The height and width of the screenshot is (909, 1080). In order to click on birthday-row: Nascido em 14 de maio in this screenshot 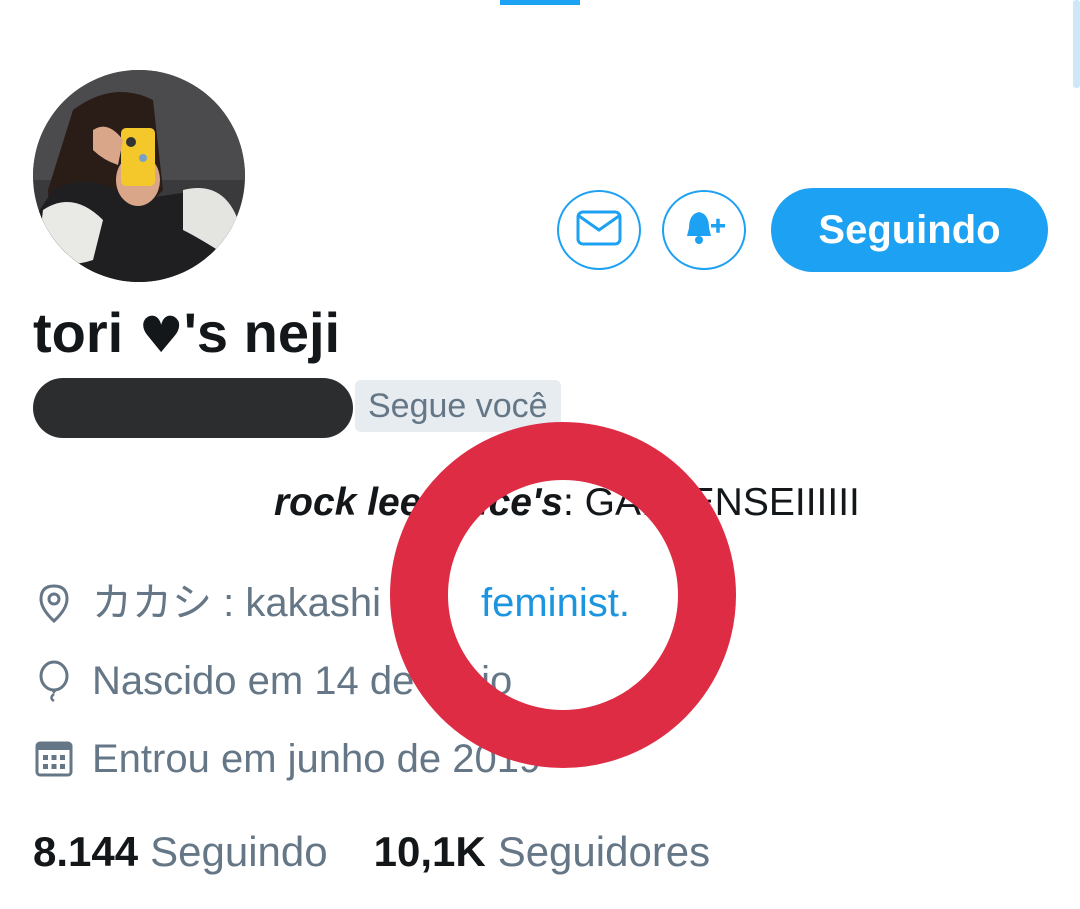, I will do `click(272, 681)`.